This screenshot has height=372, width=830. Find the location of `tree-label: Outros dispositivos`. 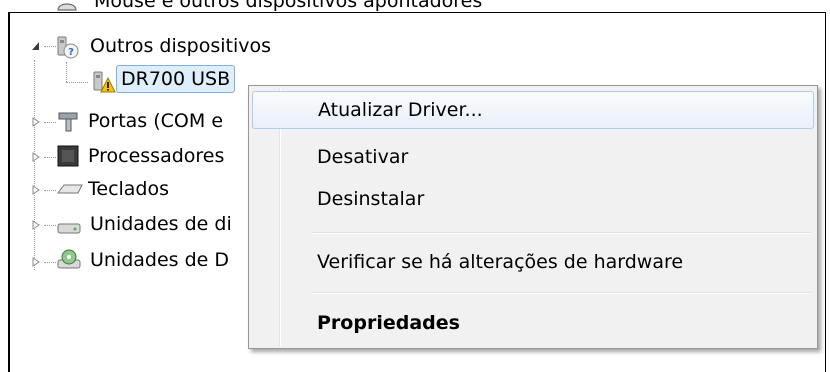

tree-label: Outros dispositivos is located at coordinates (181, 46).